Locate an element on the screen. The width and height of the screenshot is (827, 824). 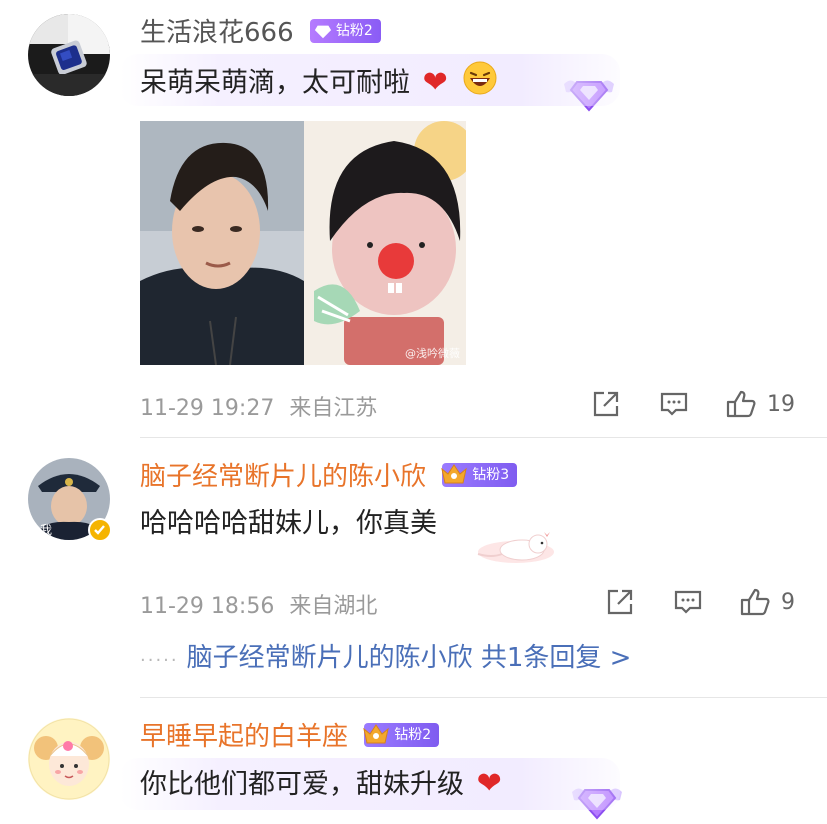
comment-actions: 9 is located at coordinates (712, 602).